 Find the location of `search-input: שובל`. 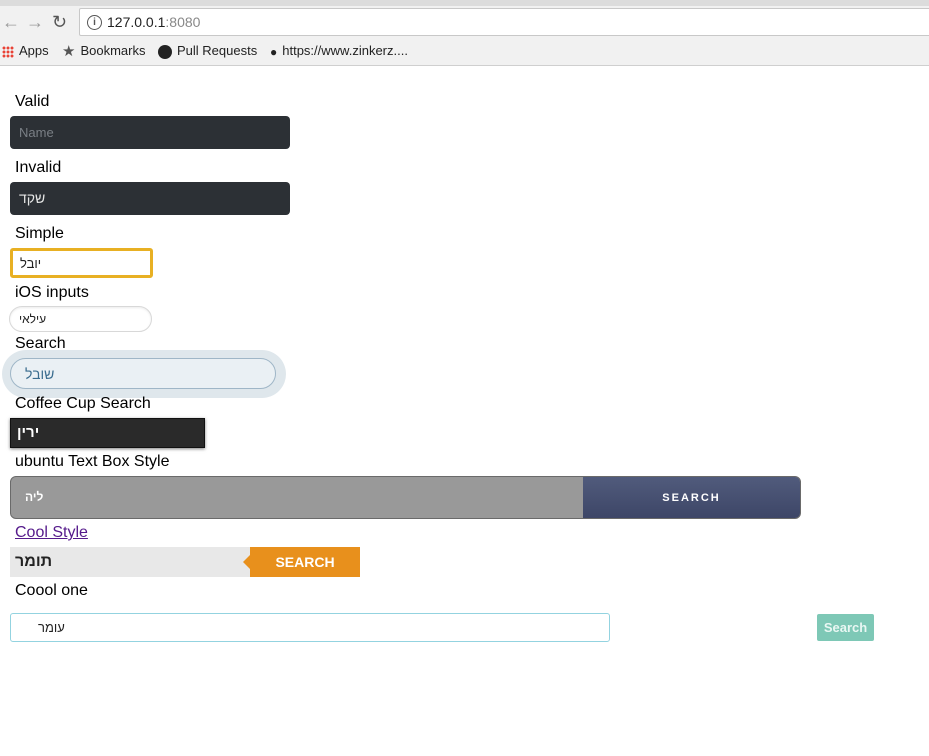

search-input: שובל is located at coordinates (143, 373).